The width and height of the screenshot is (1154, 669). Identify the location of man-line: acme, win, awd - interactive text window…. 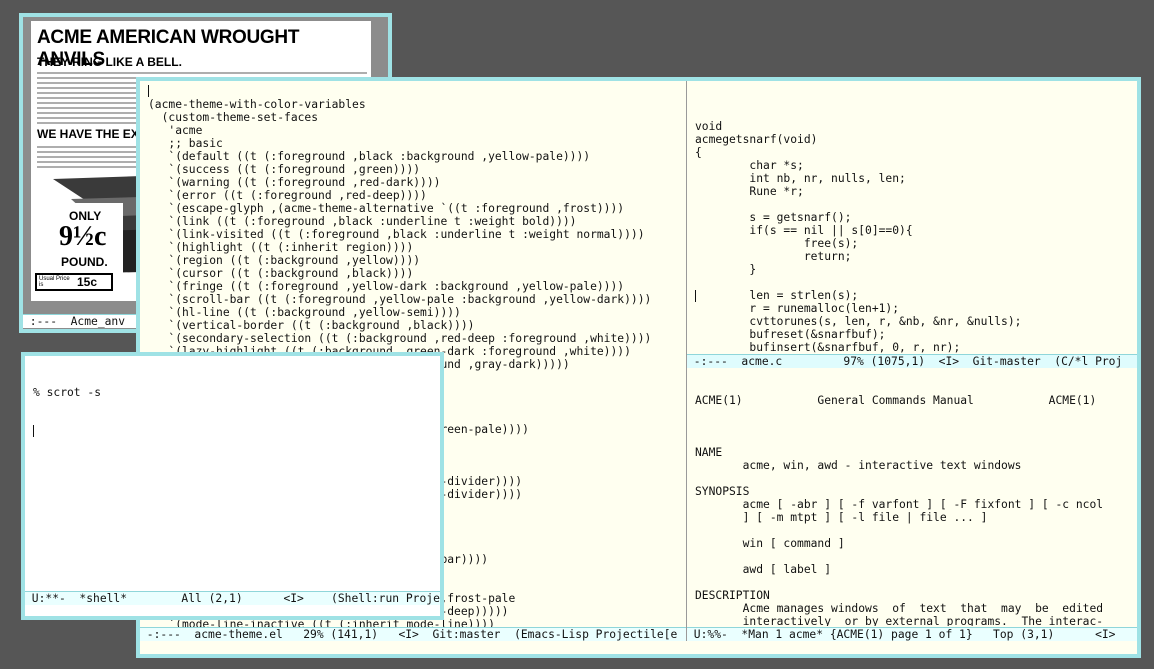
(858, 465).